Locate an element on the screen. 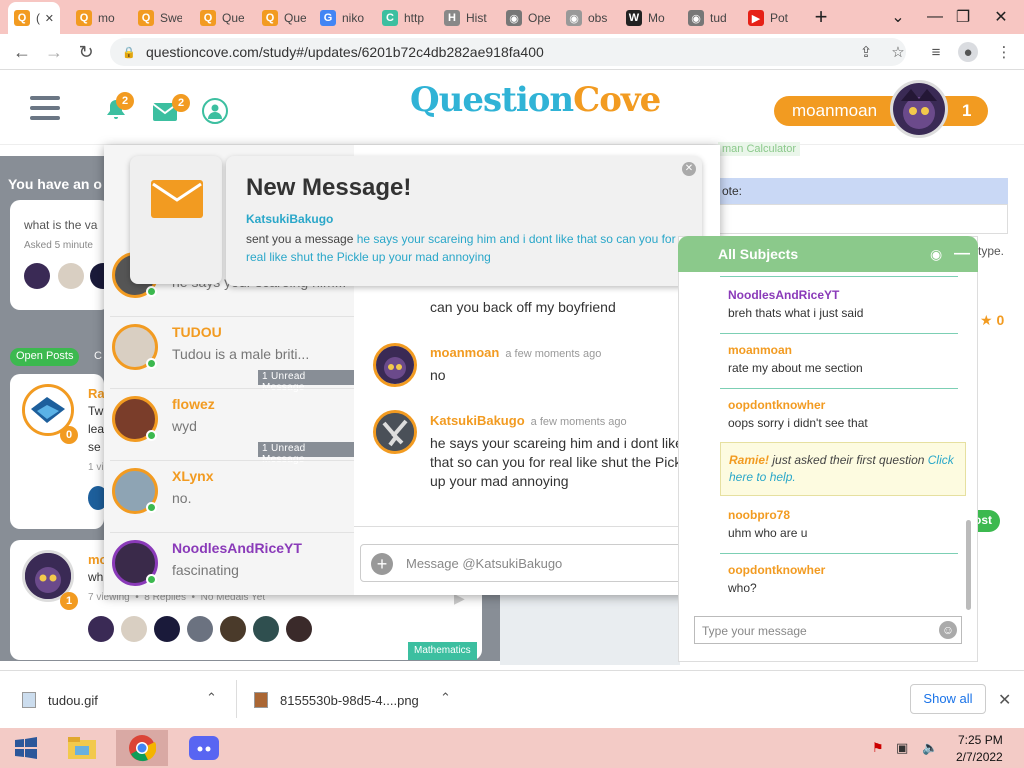 This screenshot has height=768, width=1024. post-card-1: 0 Ra Tw lea se 1 vi is located at coordinates (59, 451).